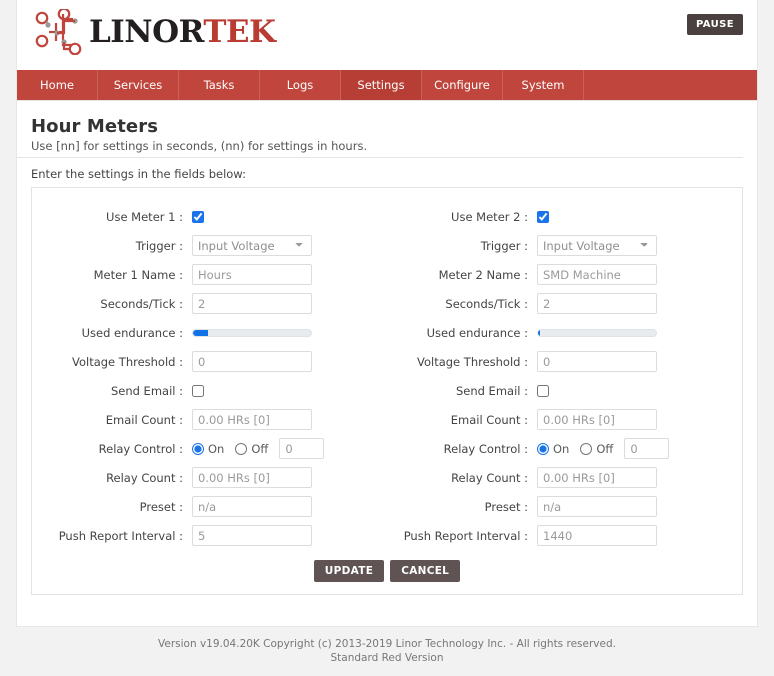 This screenshot has height=676, width=774. I want to click on label-use-meter-1: Use Meter 1 :, so click(144, 216).